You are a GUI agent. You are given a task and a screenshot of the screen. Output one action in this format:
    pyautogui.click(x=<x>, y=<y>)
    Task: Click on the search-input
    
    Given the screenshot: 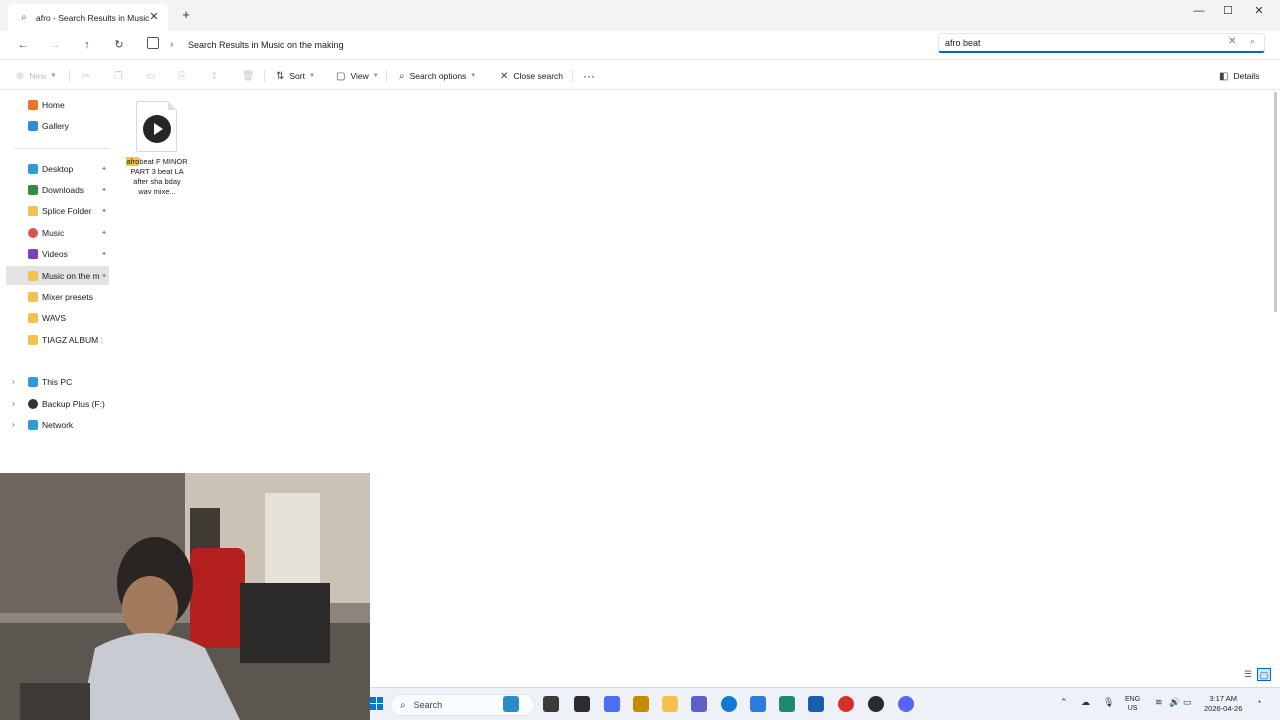 What is the action you would take?
    pyautogui.click(x=1080, y=43)
    